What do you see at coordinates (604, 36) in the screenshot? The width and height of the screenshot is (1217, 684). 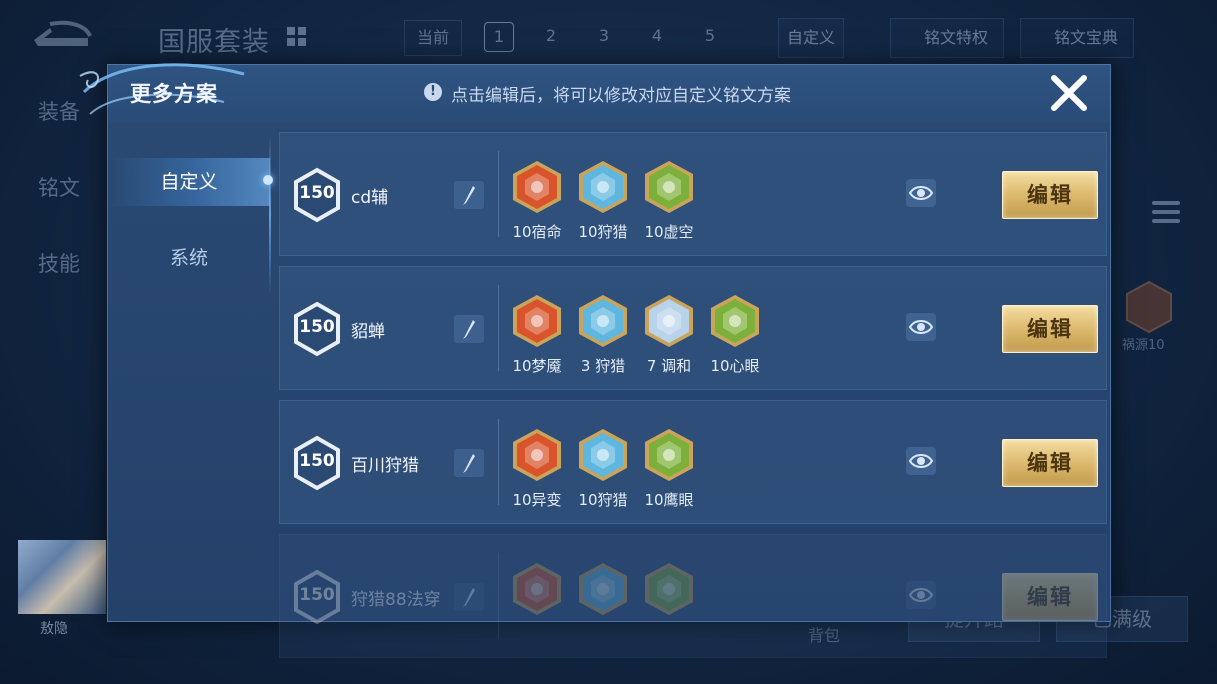 I see `slot-3: 3` at bounding box center [604, 36].